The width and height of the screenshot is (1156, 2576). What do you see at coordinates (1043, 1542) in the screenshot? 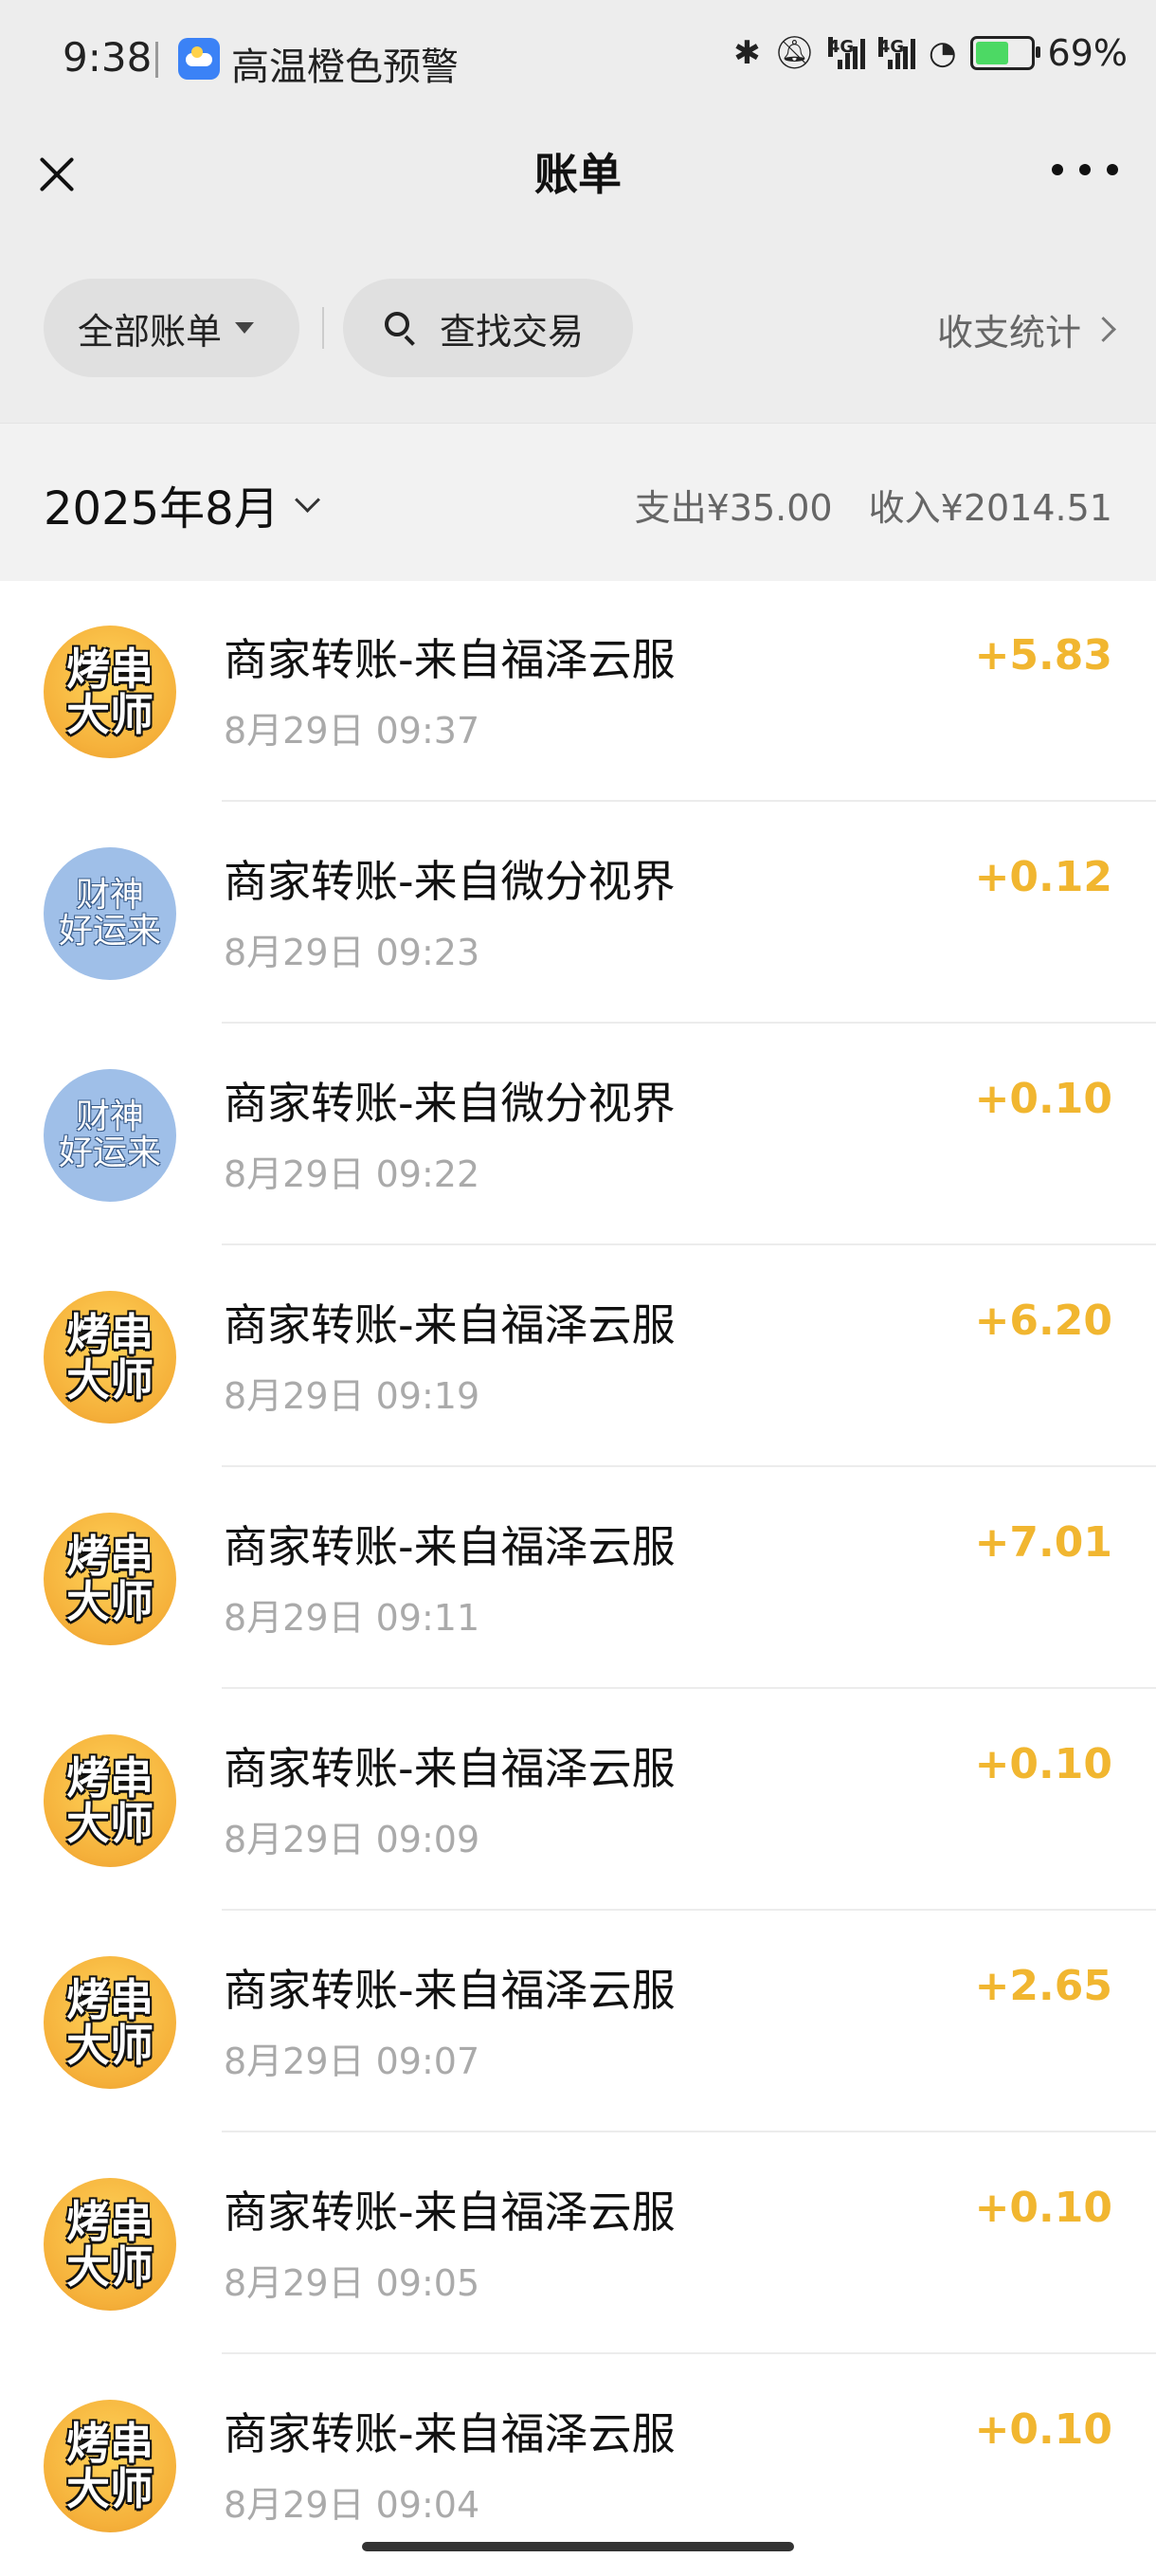
I see `transaction-amount: +7.01` at bounding box center [1043, 1542].